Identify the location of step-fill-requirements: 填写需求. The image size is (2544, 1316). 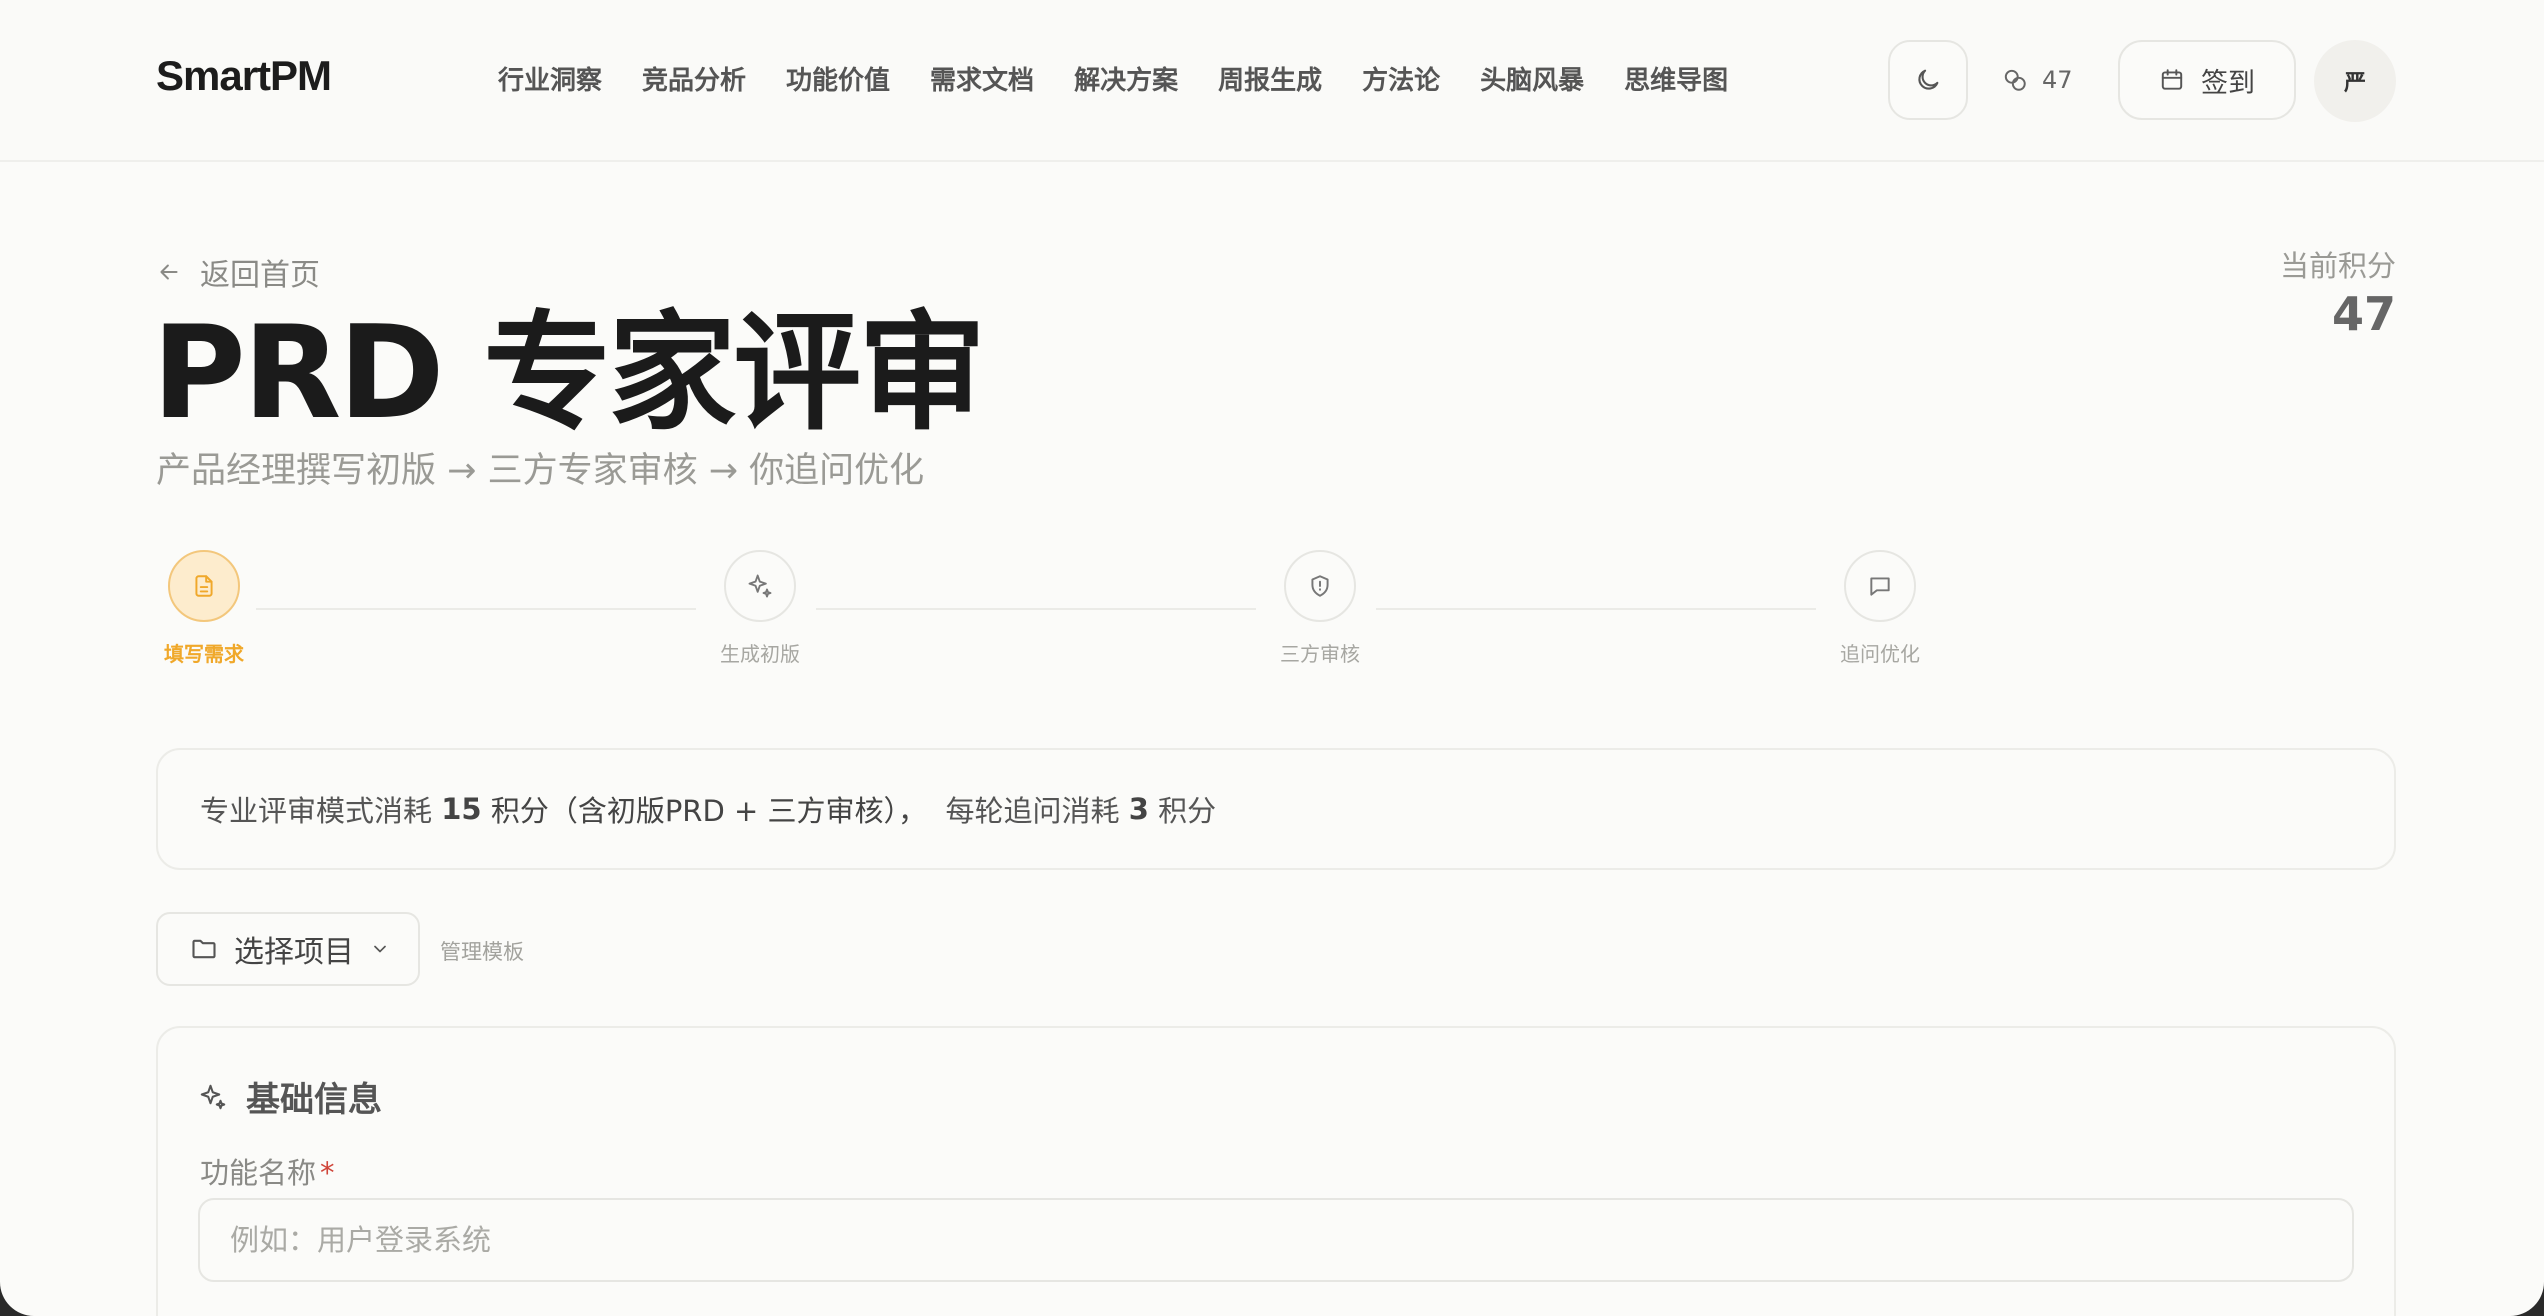
(204, 608).